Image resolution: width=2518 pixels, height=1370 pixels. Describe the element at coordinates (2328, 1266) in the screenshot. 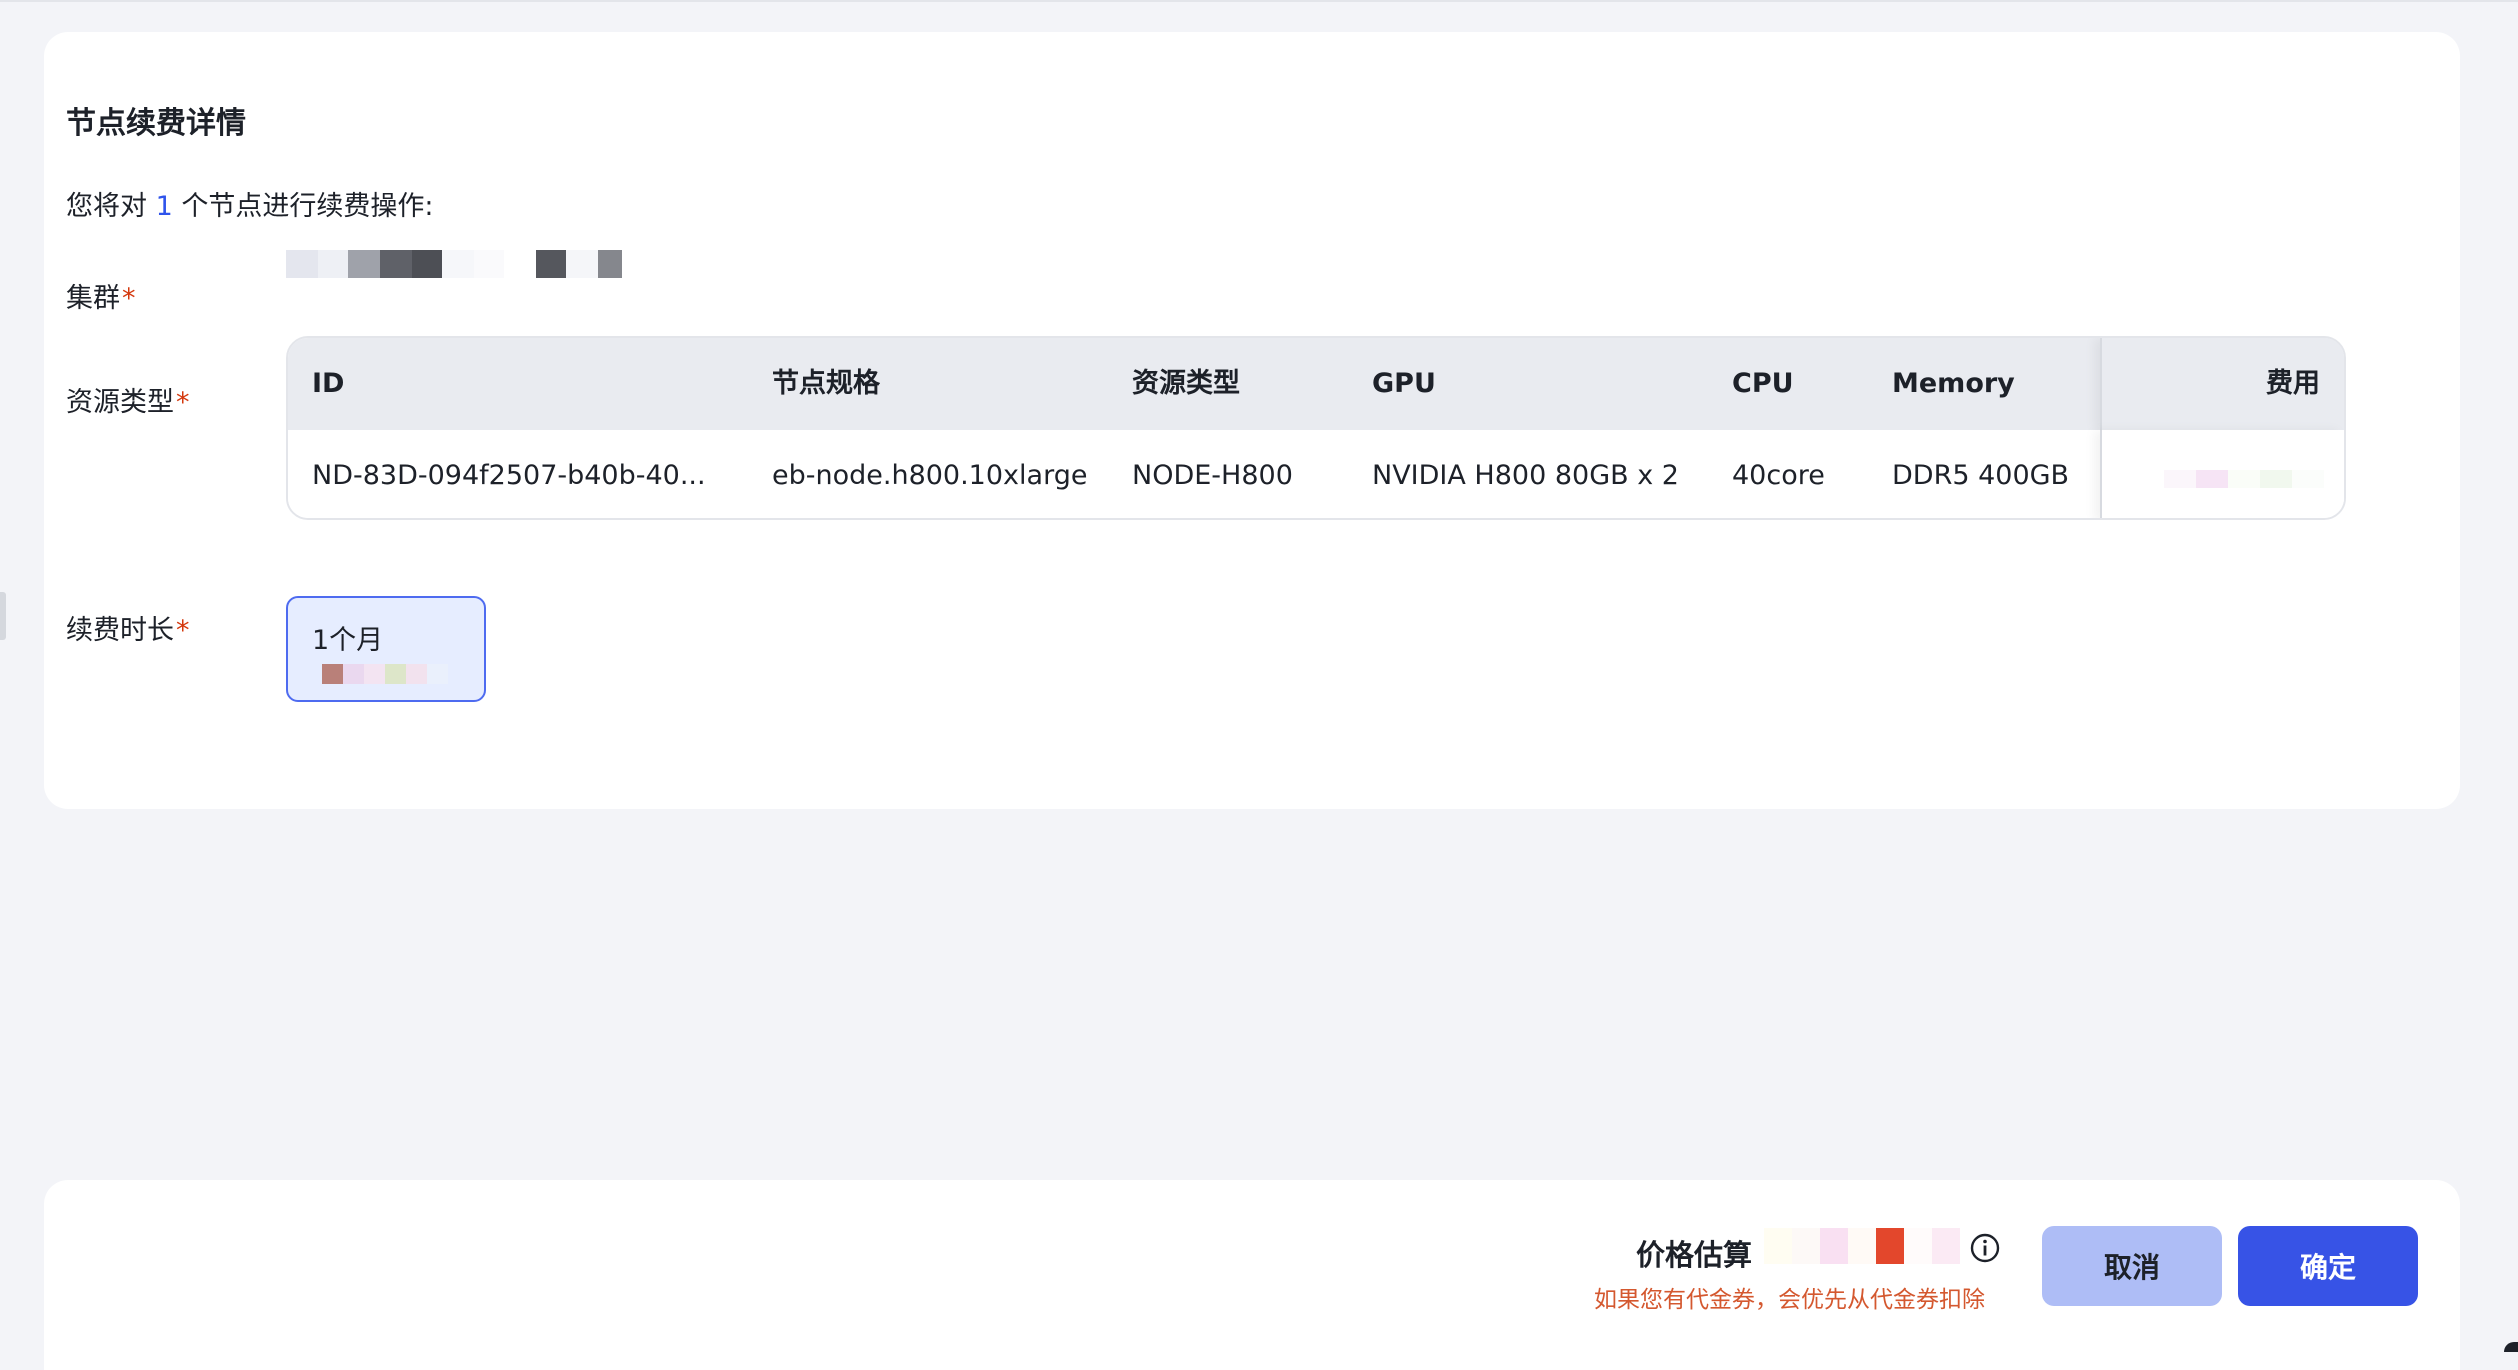

I see `confirm-button: 确定` at that location.